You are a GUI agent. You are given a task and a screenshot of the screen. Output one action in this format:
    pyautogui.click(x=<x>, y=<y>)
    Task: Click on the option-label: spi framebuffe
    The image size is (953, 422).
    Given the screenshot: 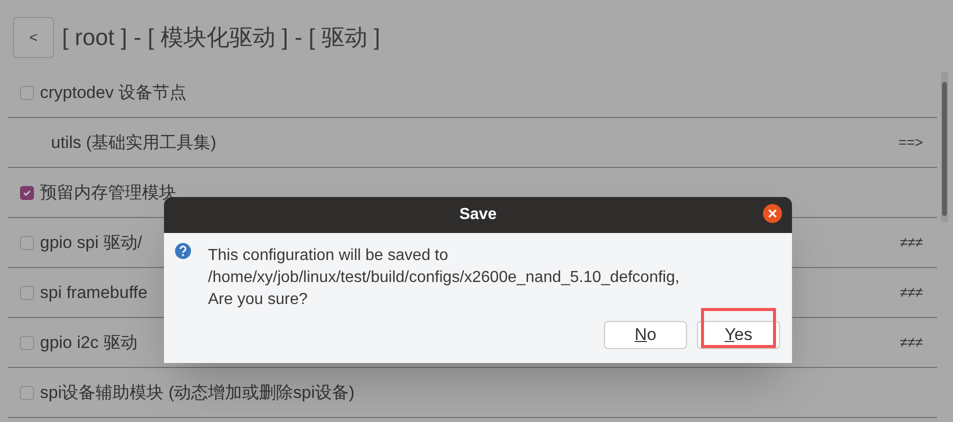 What is the action you would take?
    pyautogui.click(x=94, y=293)
    